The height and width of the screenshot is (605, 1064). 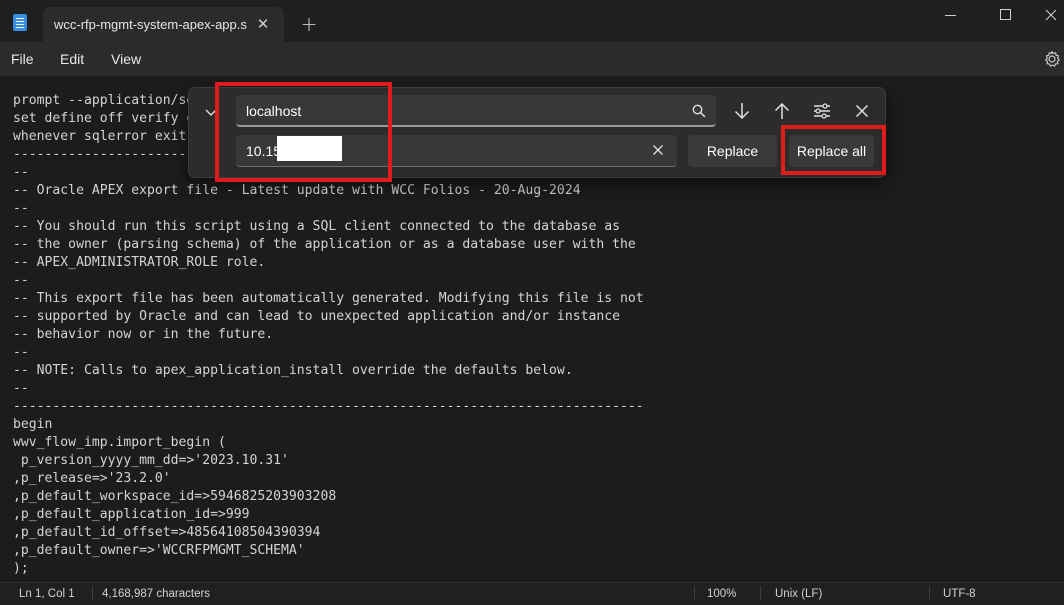 I want to click on options-icon, so click(x=822, y=111).